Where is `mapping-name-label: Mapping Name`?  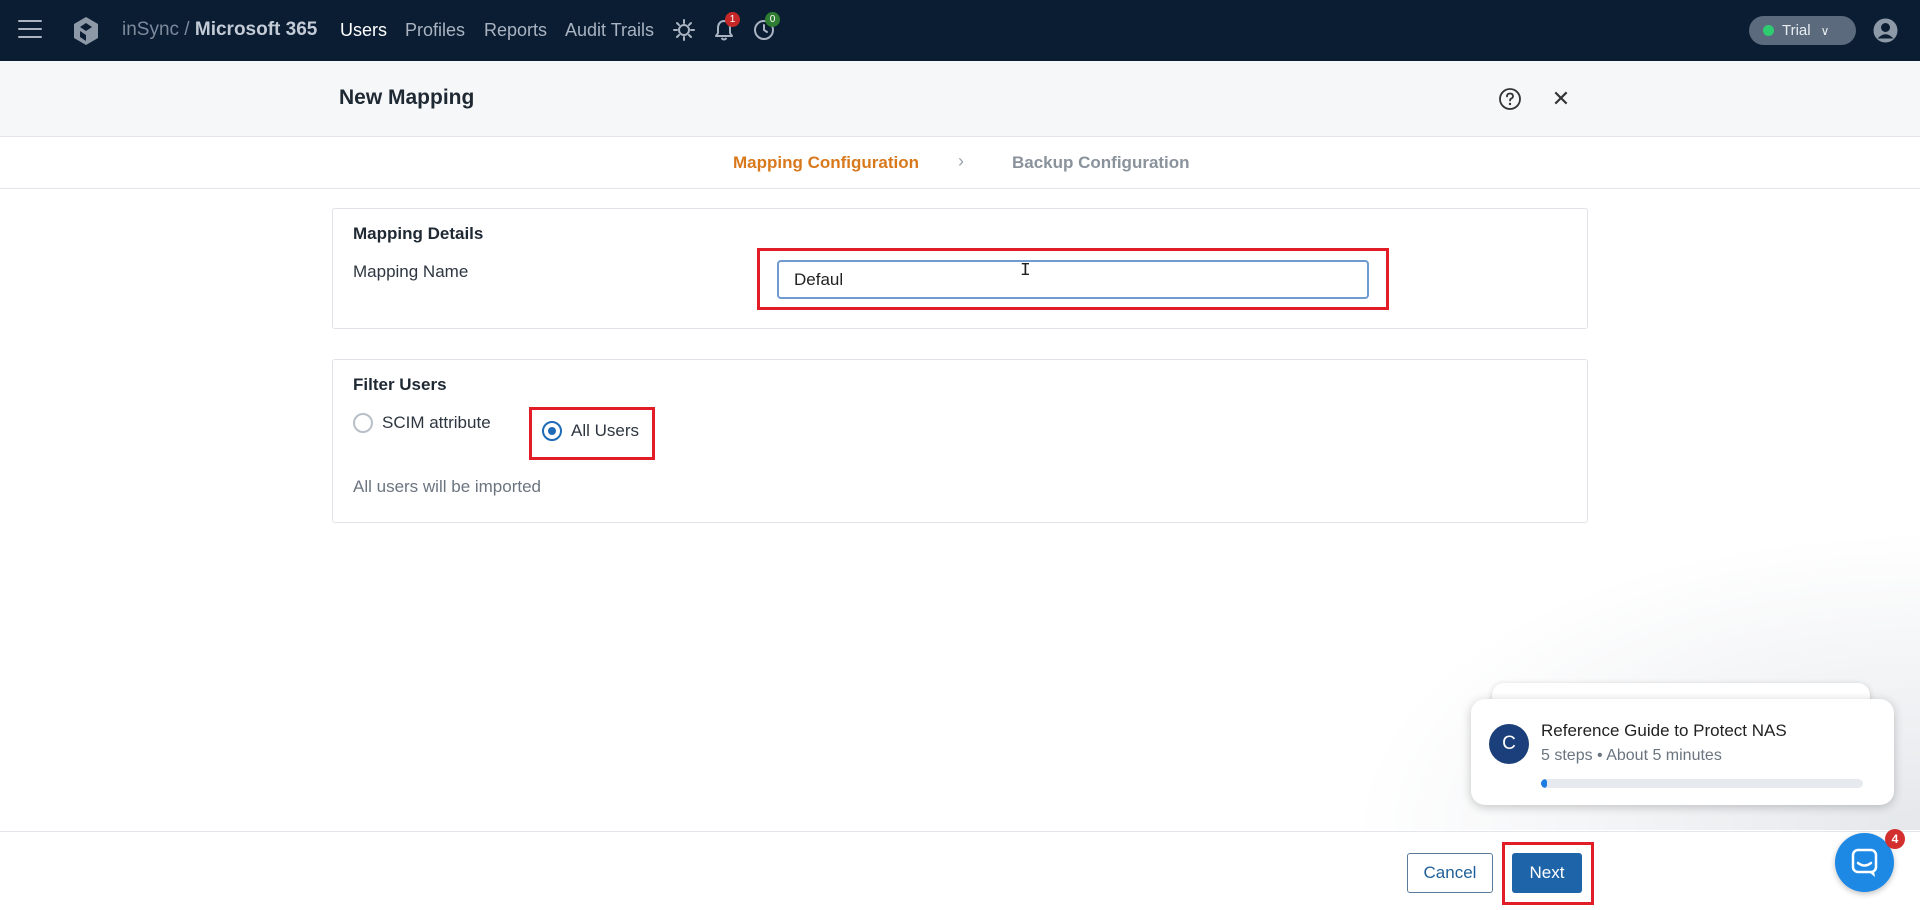 mapping-name-label: Mapping Name is located at coordinates (411, 271).